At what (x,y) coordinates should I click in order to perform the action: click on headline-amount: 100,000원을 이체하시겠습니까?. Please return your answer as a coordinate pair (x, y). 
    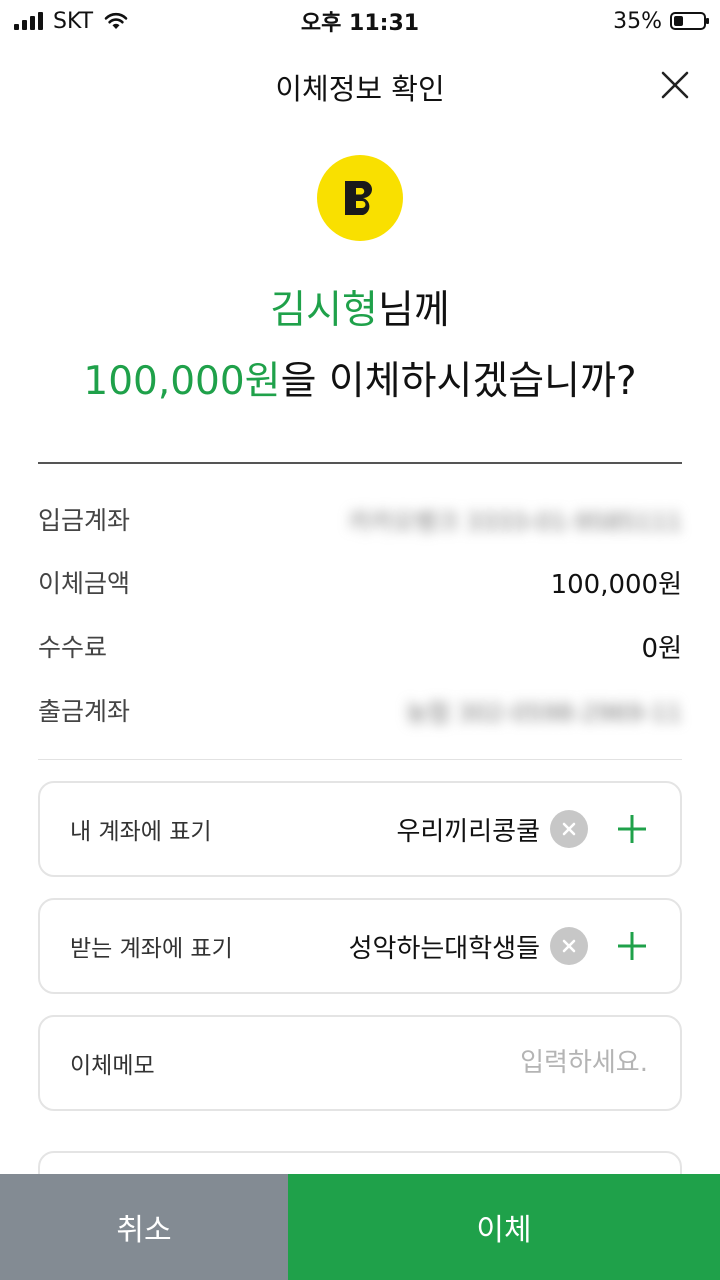
    Looking at the image, I should click on (360, 378).